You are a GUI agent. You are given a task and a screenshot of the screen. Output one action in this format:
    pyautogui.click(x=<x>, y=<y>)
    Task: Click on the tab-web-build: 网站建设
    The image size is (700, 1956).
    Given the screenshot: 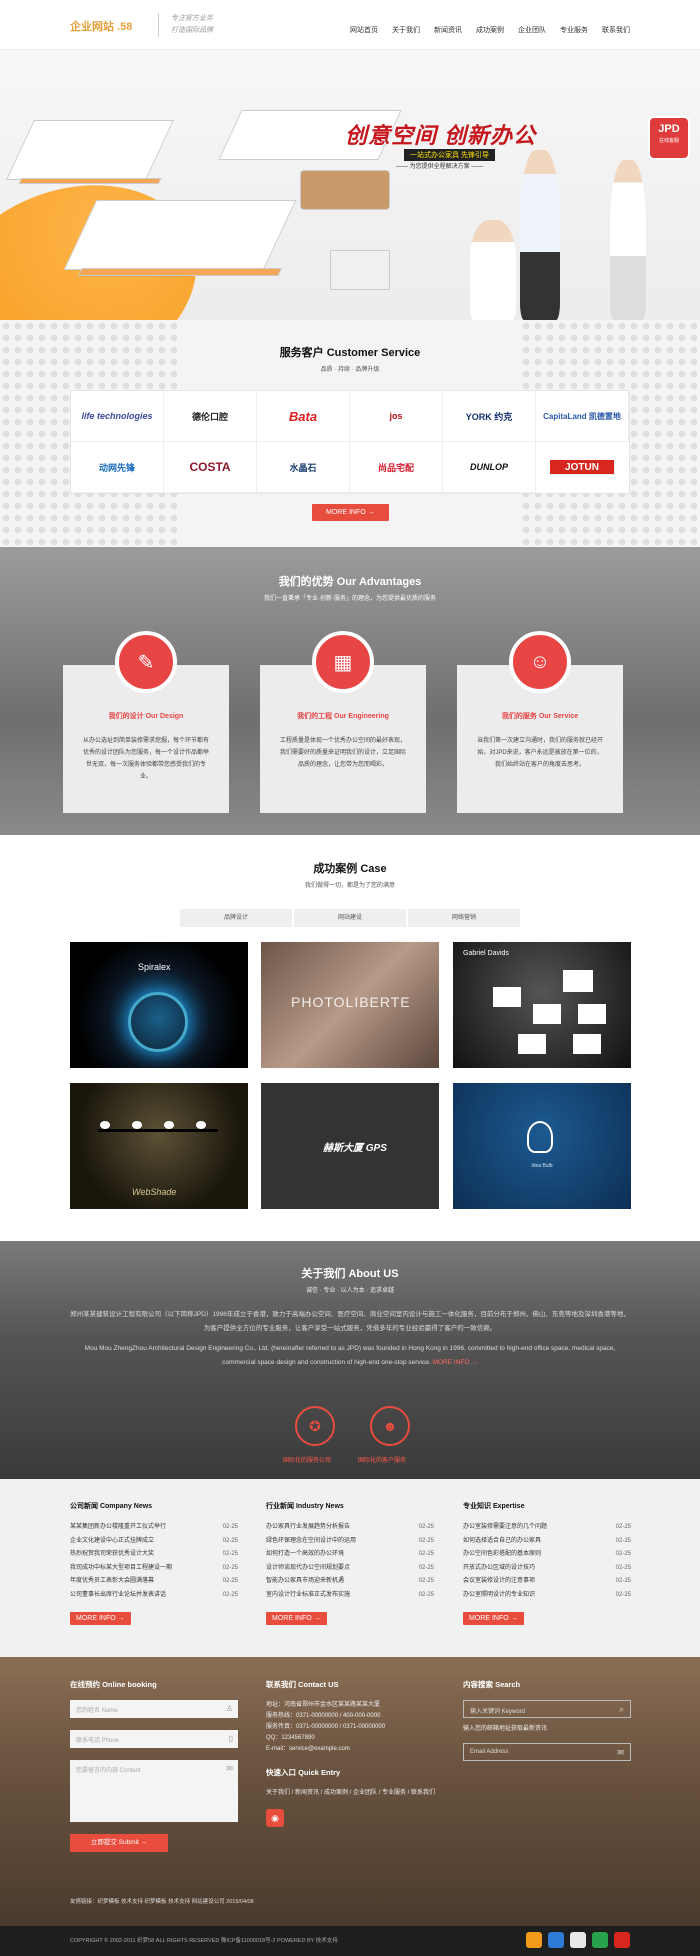 What is the action you would take?
    pyautogui.click(x=350, y=918)
    